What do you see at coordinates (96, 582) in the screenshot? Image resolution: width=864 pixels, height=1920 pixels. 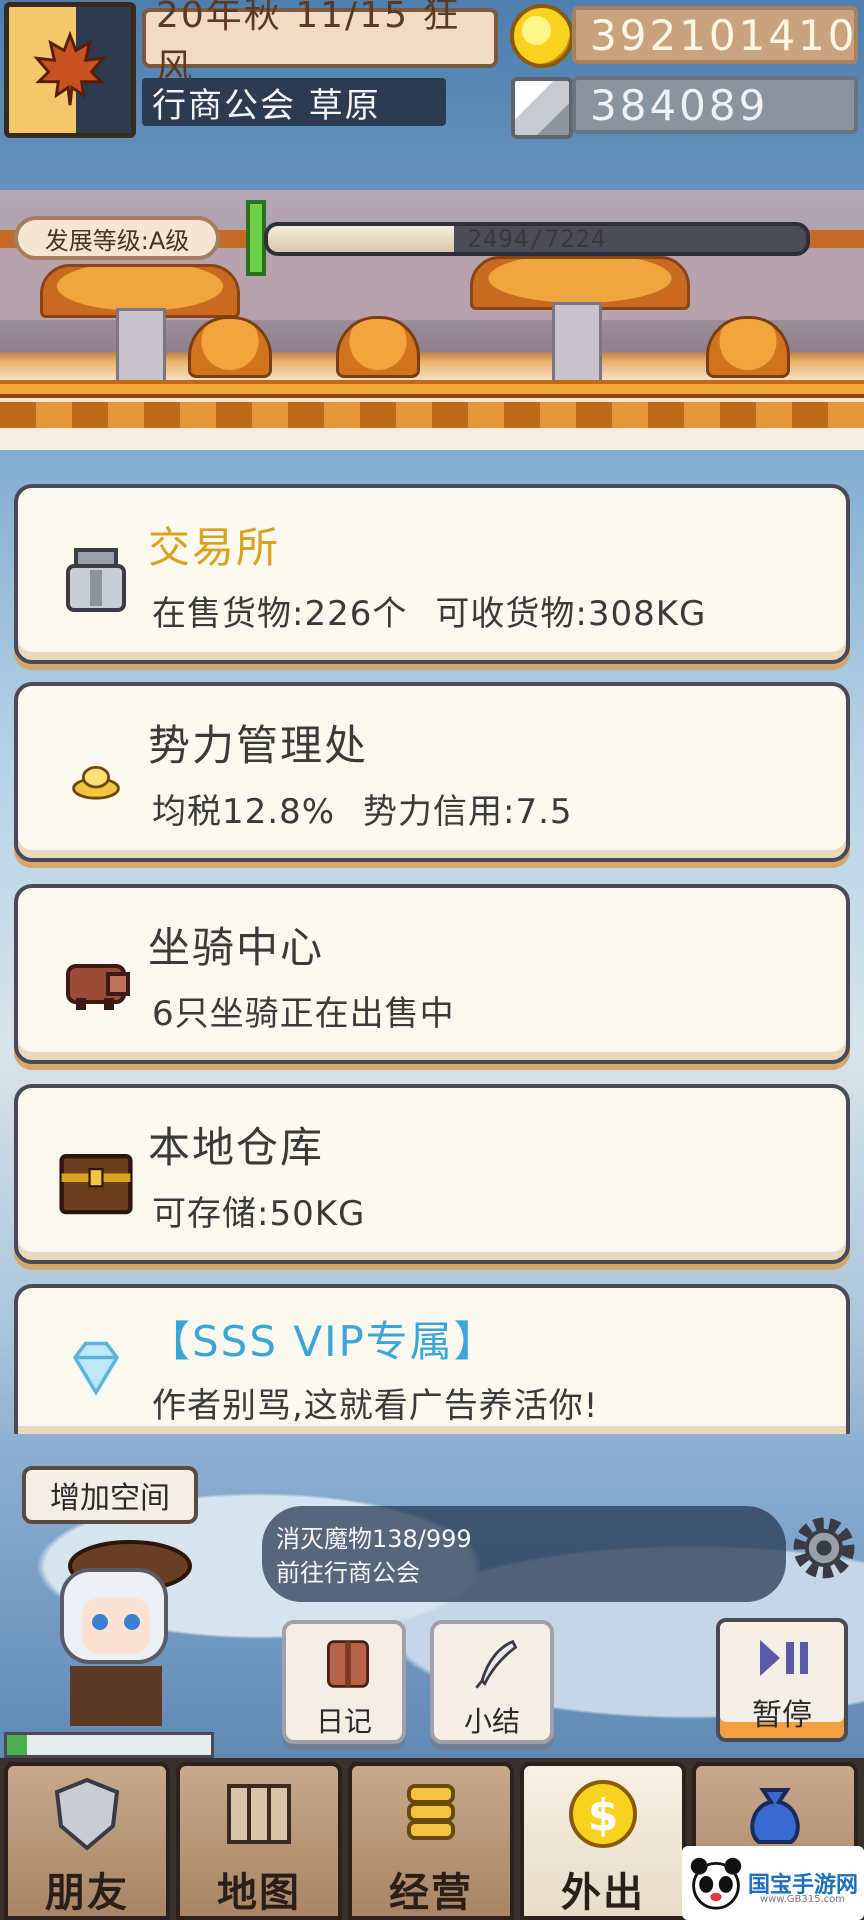 I see `armor-icon` at bounding box center [96, 582].